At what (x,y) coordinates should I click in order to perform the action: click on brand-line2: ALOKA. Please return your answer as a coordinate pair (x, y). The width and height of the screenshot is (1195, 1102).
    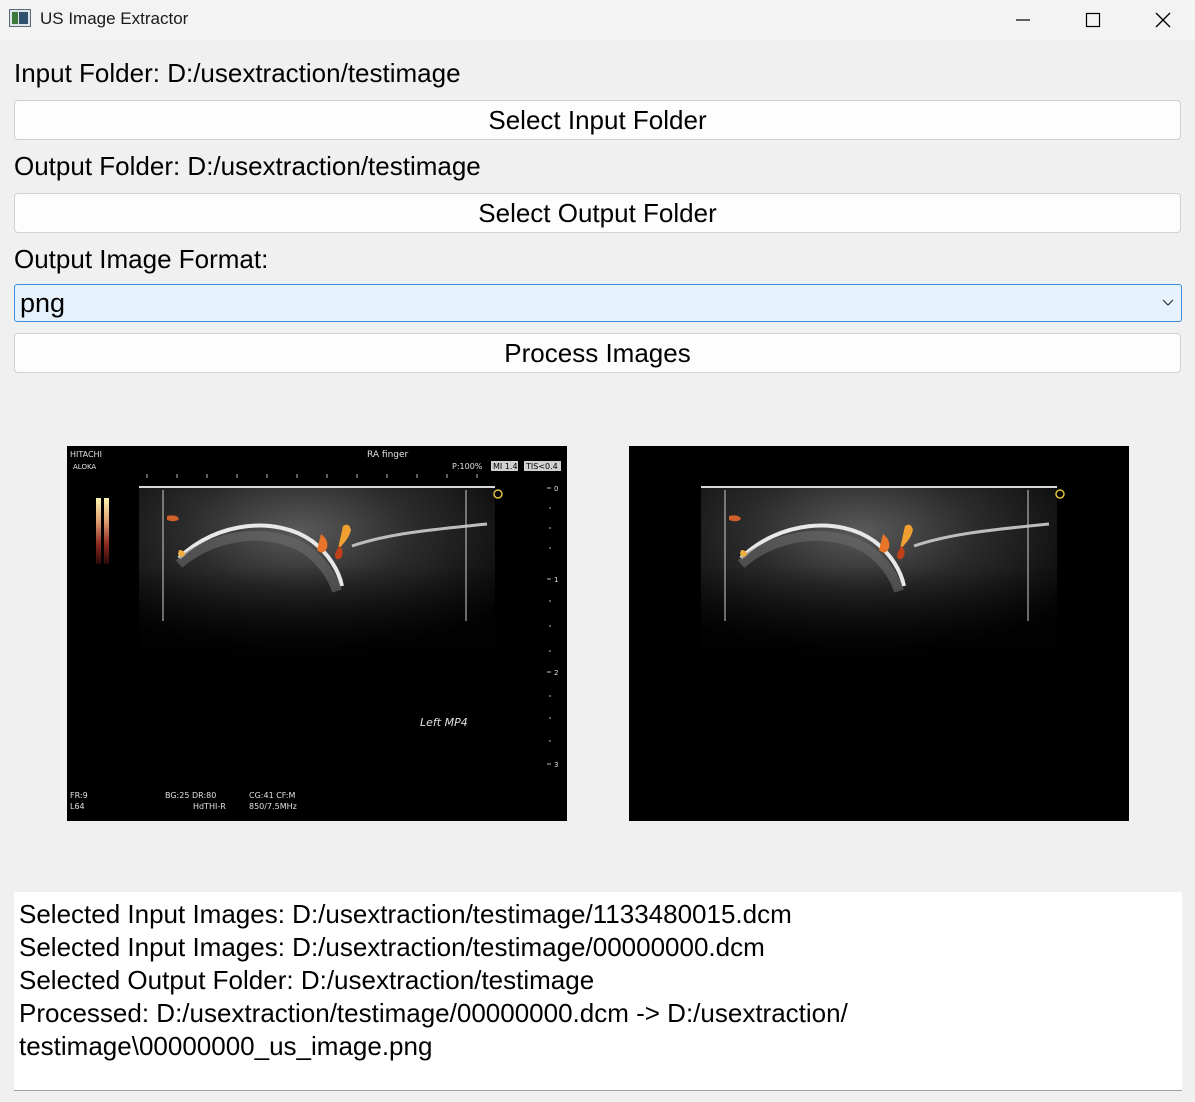
    Looking at the image, I should click on (84, 467).